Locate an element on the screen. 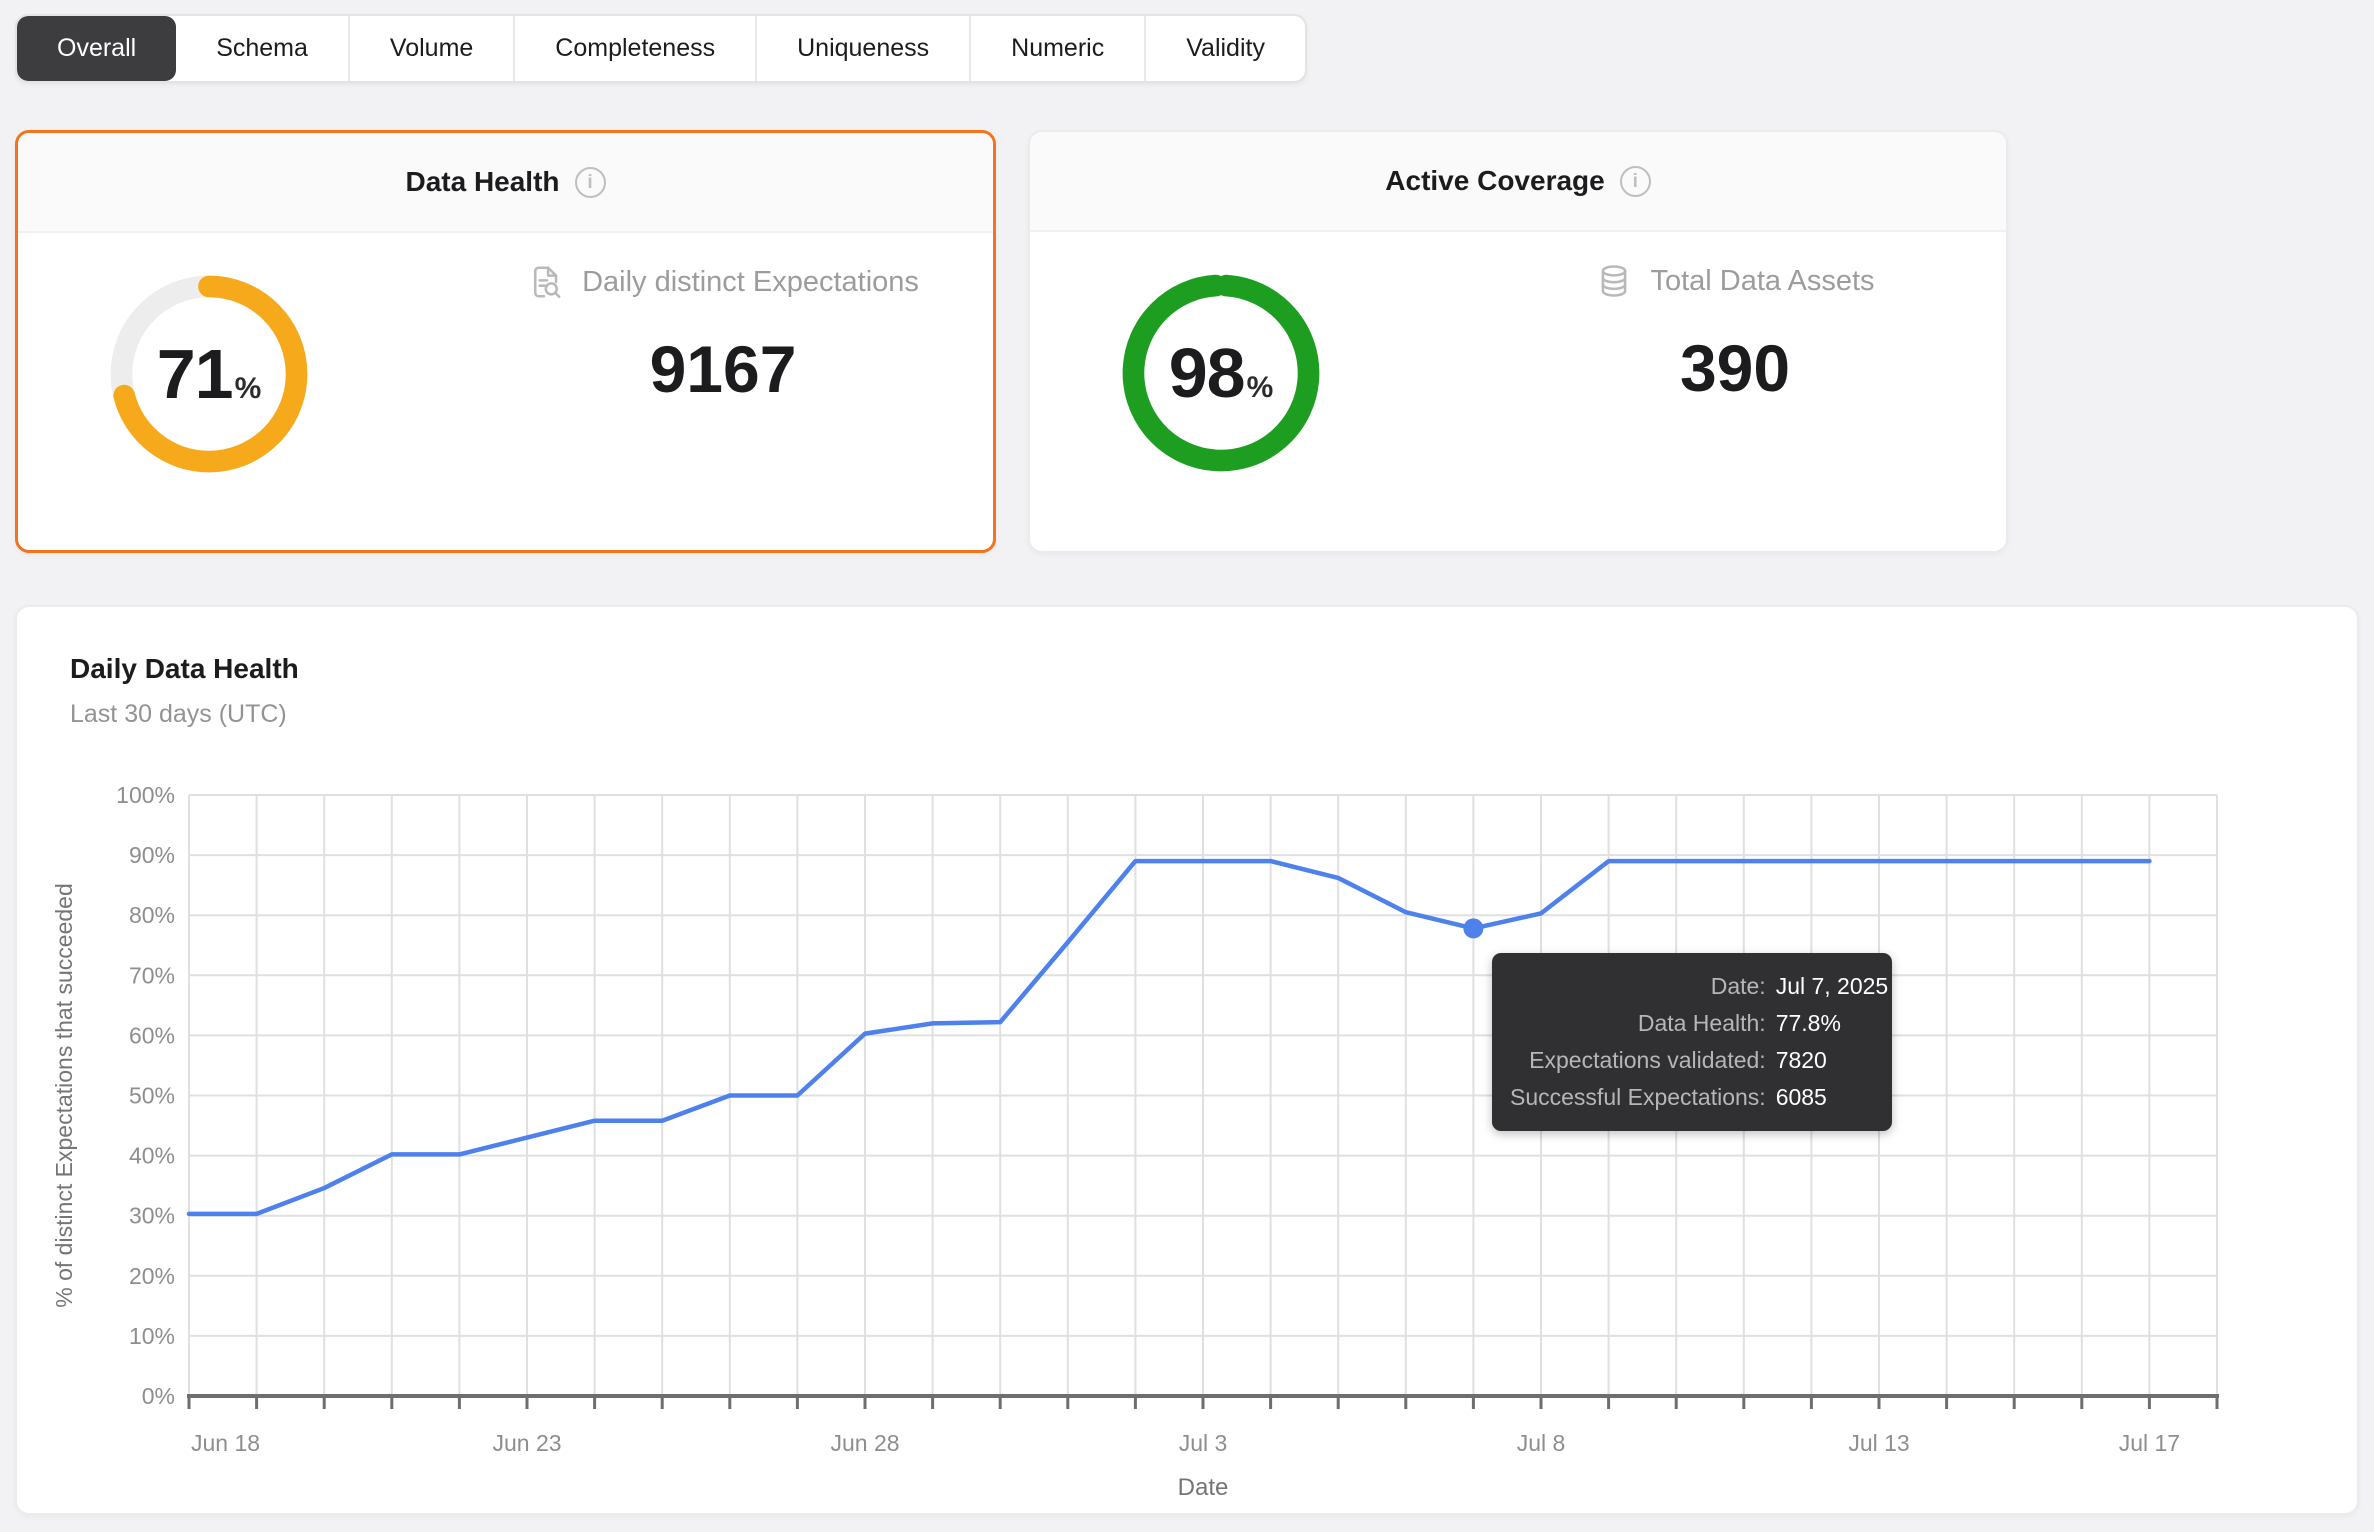 Image resolution: width=2374 pixels, height=1532 pixels. data-health-title: Data Health is located at coordinates (482, 181).